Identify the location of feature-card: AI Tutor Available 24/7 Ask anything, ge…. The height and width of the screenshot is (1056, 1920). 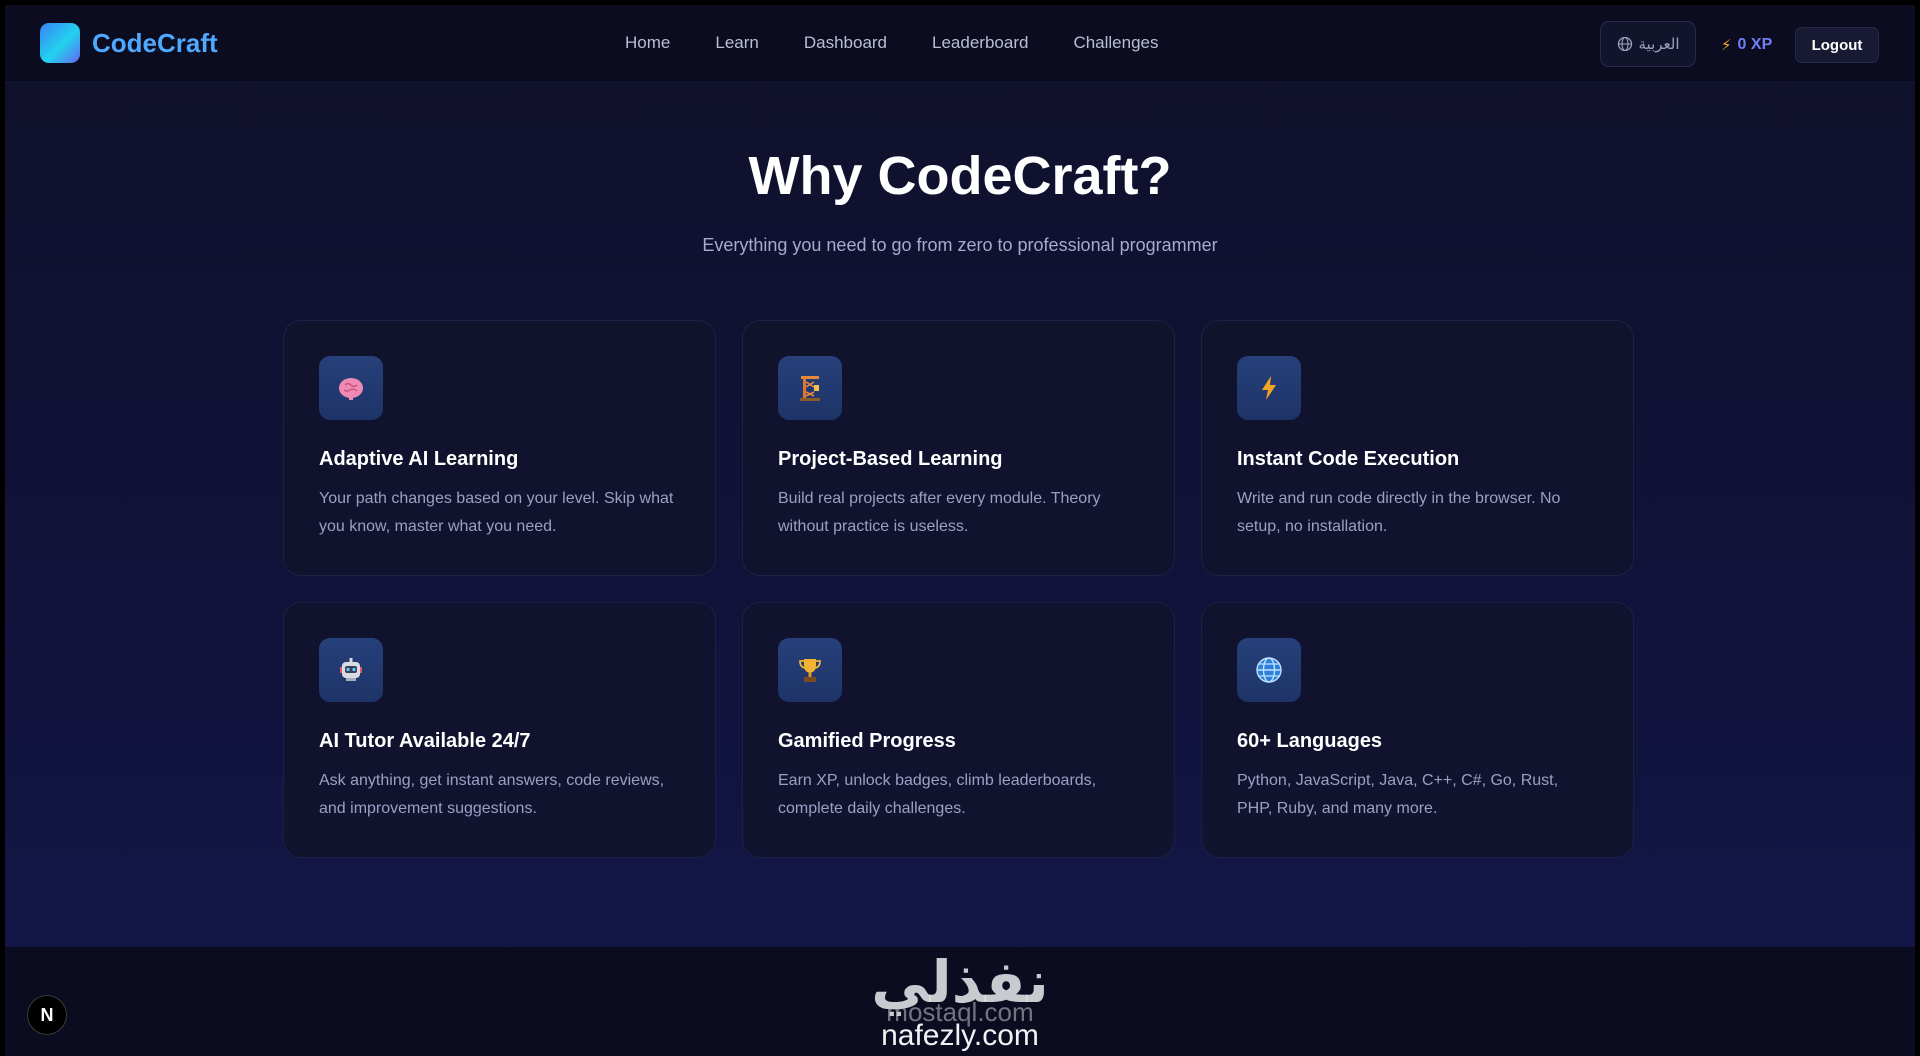
(499, 730).